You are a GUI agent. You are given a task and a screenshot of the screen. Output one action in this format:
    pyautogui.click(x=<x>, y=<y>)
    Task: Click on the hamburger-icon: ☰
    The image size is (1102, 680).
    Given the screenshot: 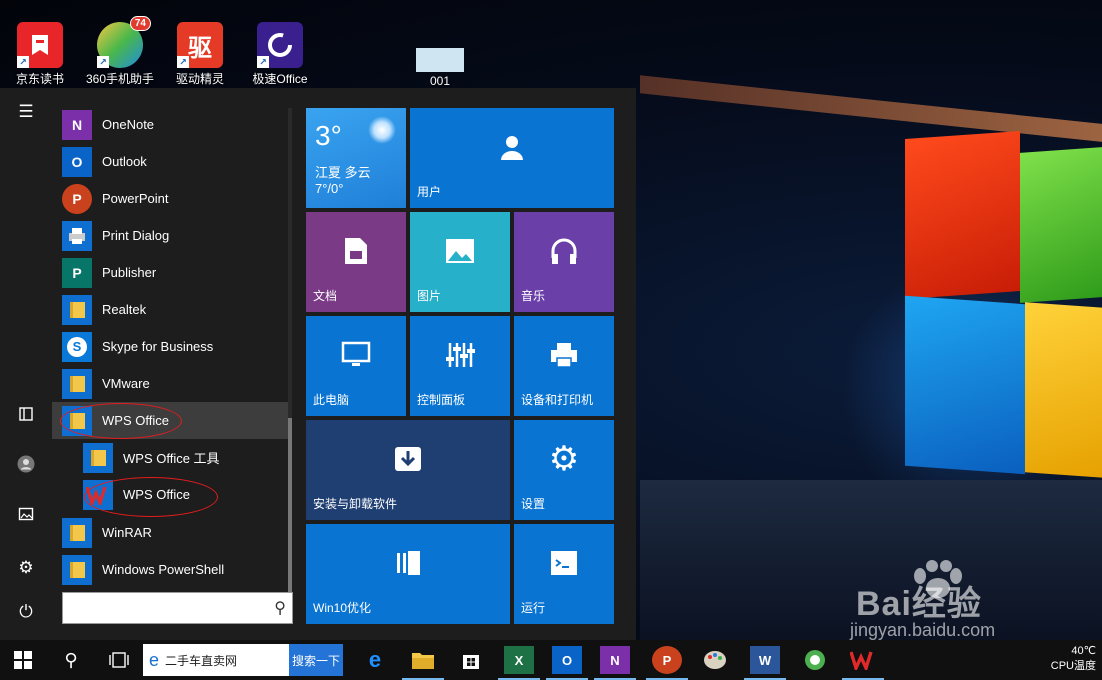 What is the action you would take?
    pyautogui.click(x=26, y=112)
    